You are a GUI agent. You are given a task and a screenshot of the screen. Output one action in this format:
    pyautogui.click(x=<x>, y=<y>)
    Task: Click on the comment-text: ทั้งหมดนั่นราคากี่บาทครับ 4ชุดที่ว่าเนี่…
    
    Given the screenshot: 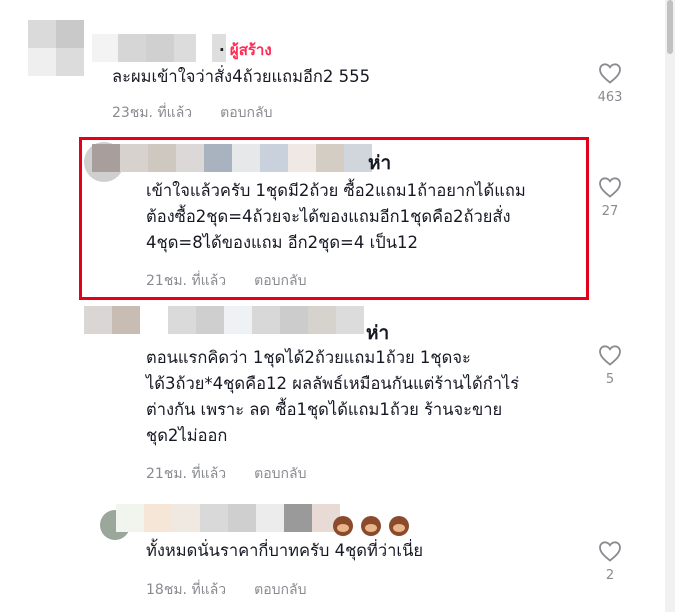 What is the action you would take?
    pyautogui.click(x=285, y=550)
    